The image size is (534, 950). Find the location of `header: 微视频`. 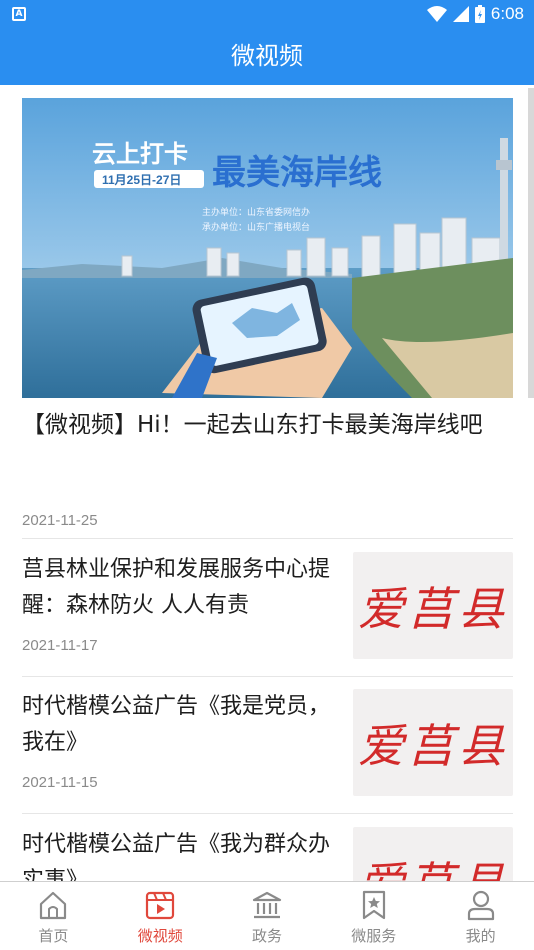

header: 微视频 is located at coordinates (267, 56).